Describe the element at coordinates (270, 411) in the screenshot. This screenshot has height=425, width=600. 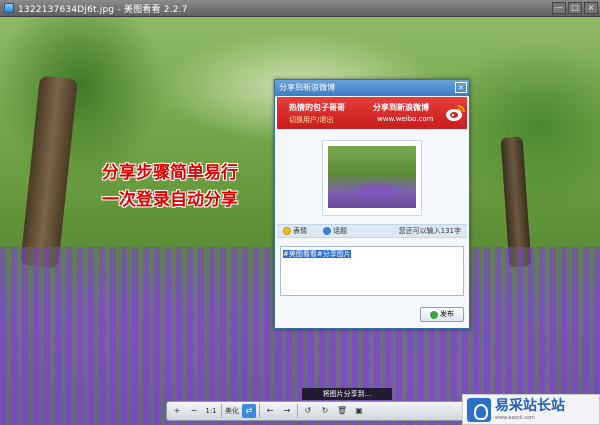
I see `previous-image-icon: ←` at that location.